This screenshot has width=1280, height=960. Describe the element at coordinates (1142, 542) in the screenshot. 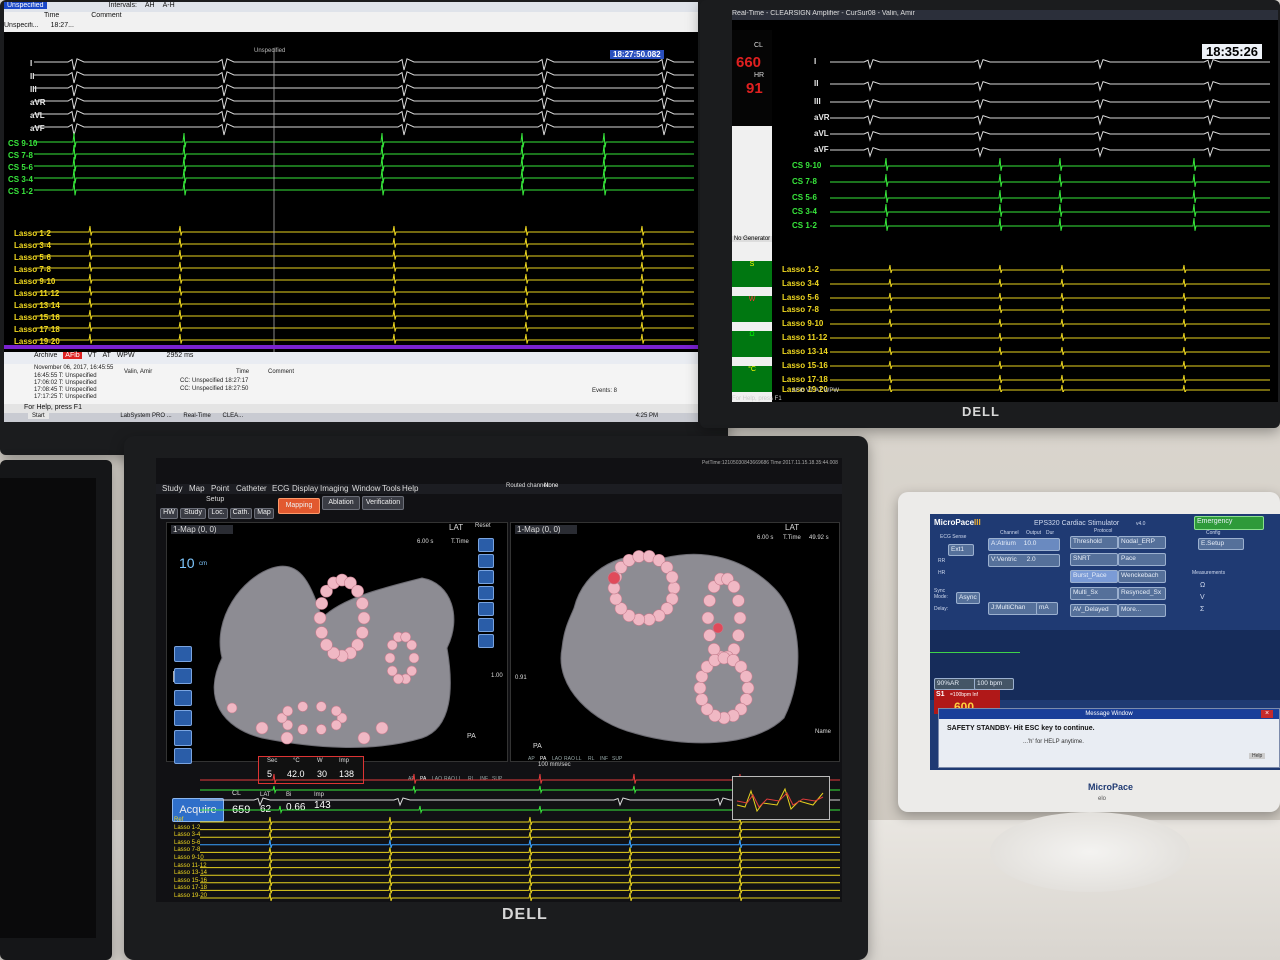

I see `protocol-nodal-erp: Nodal_ERP` at that location.